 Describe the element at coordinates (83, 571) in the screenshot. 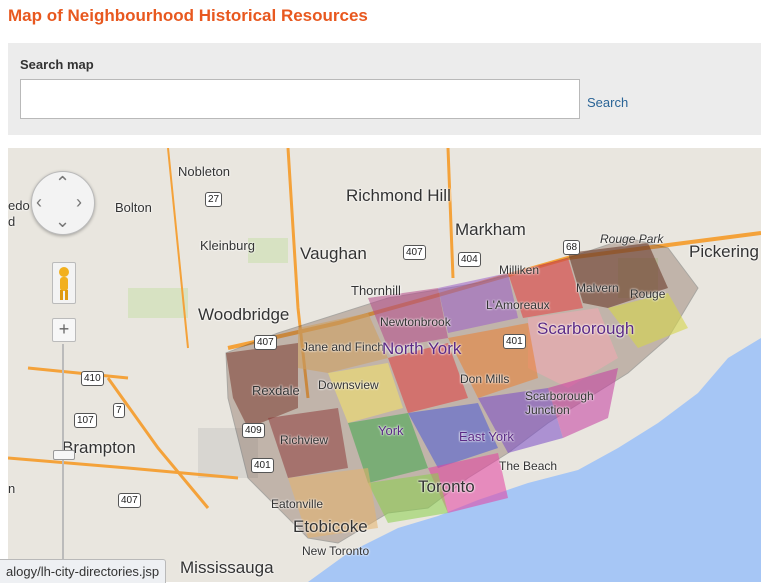

I see `status-bar-url: alogy/lh-city-directories.jsp` at that location.